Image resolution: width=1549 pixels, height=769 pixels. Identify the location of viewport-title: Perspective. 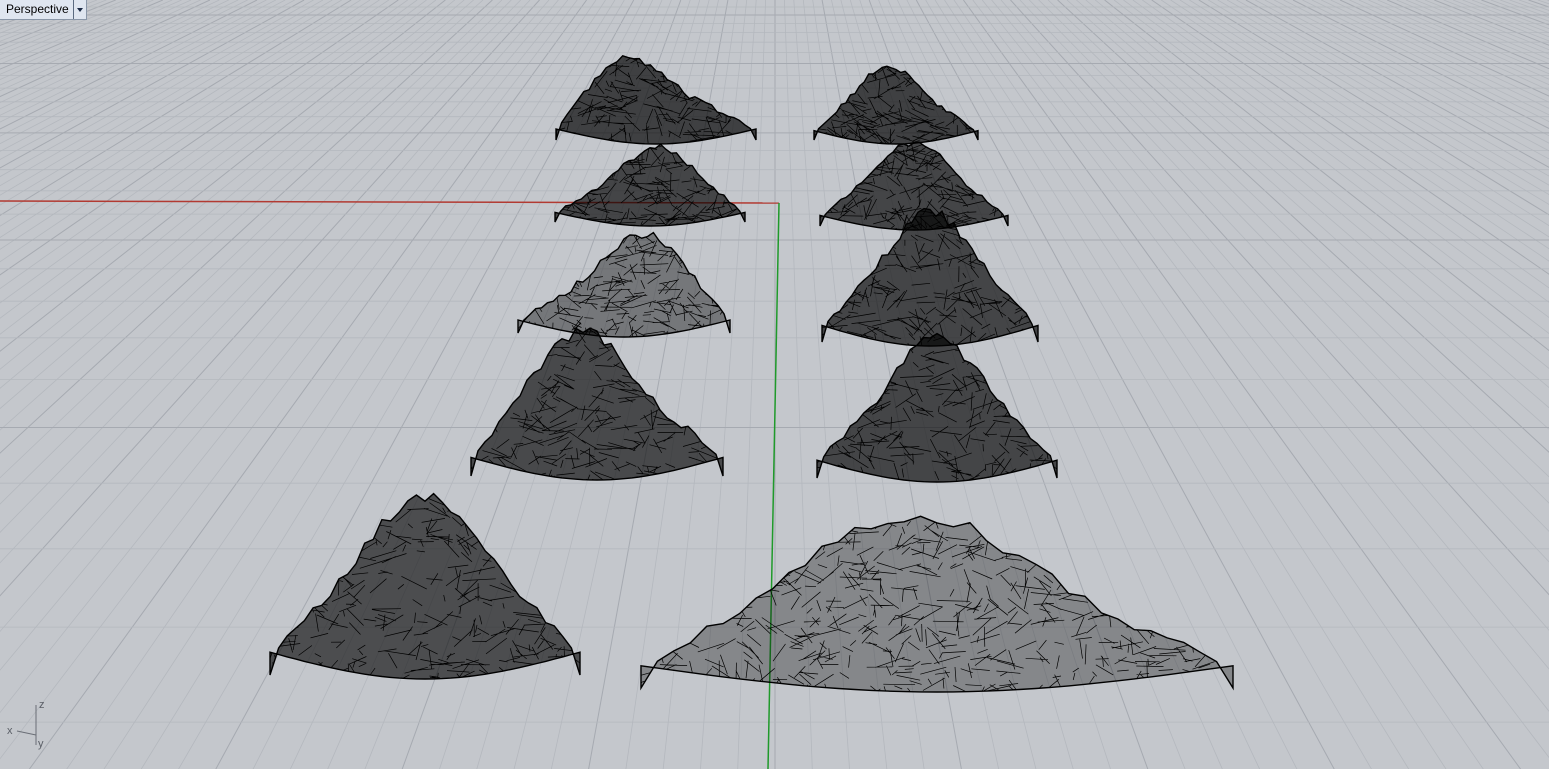
(36, 9).